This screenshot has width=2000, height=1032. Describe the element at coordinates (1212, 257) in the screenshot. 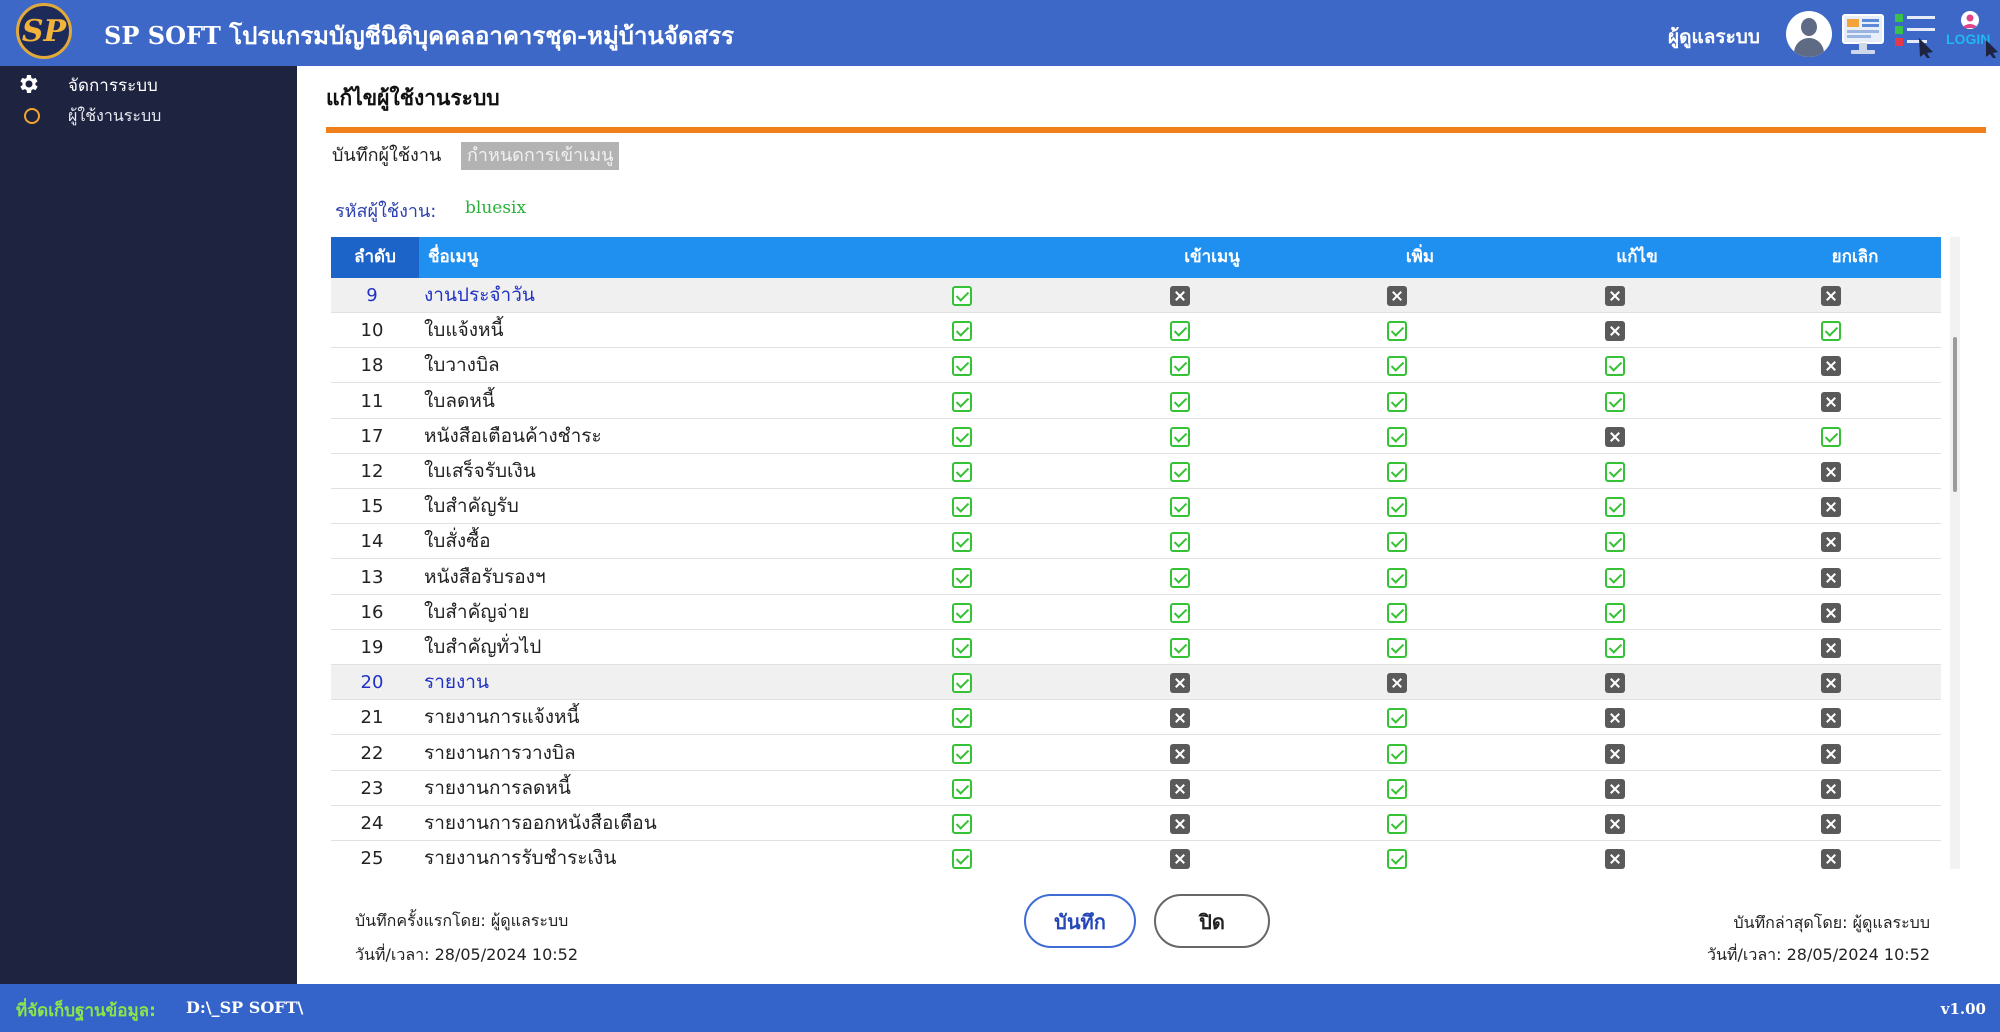

I see `column-header-enter: เข้าเมนู` at that location.